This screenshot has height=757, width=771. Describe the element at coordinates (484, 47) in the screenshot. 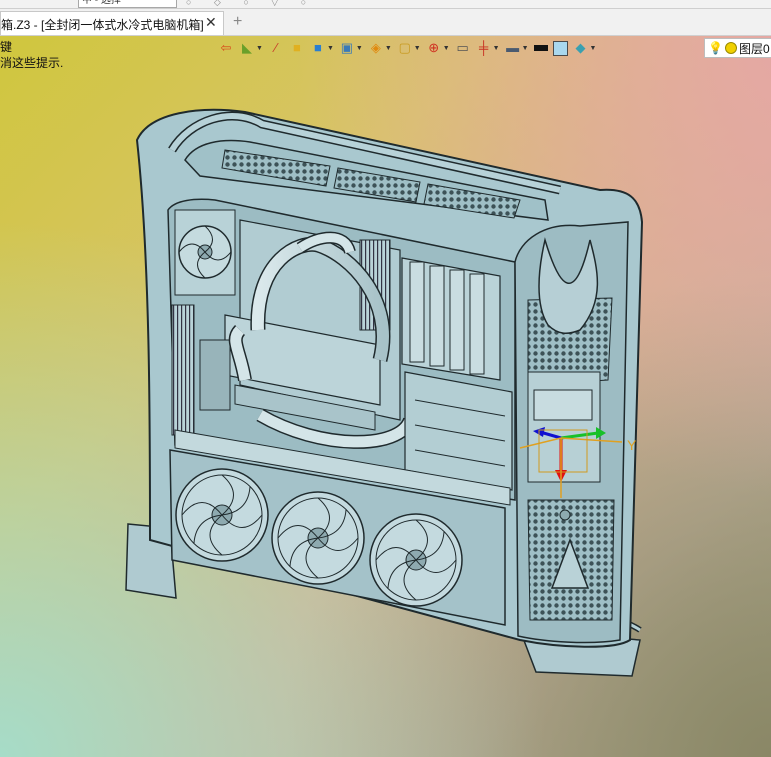

I see `dimension-icon: ╪` at that location.